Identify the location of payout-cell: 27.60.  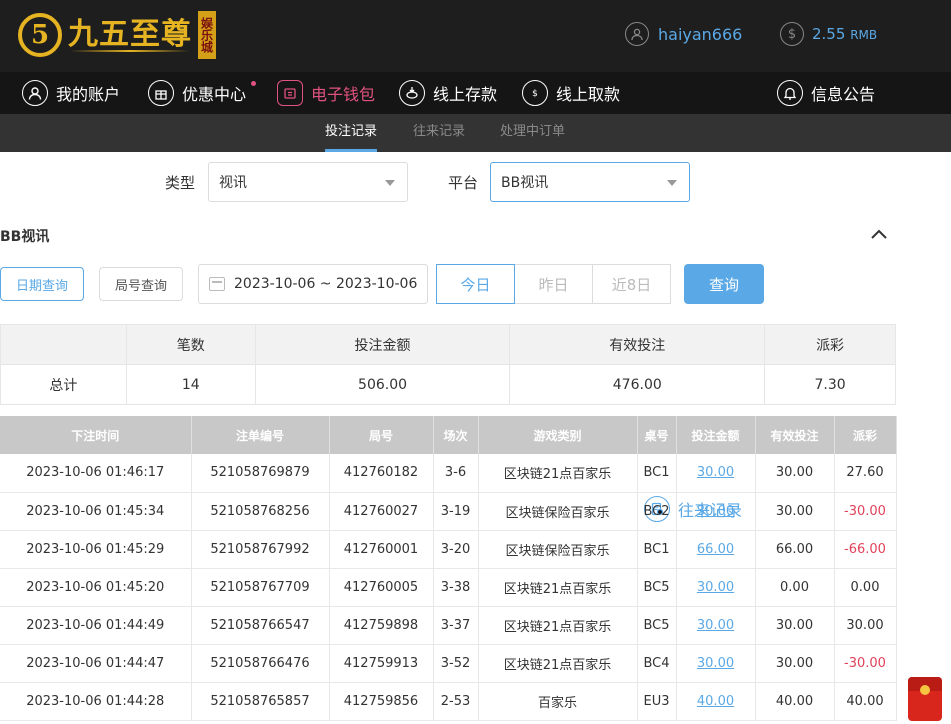
(865, 473).